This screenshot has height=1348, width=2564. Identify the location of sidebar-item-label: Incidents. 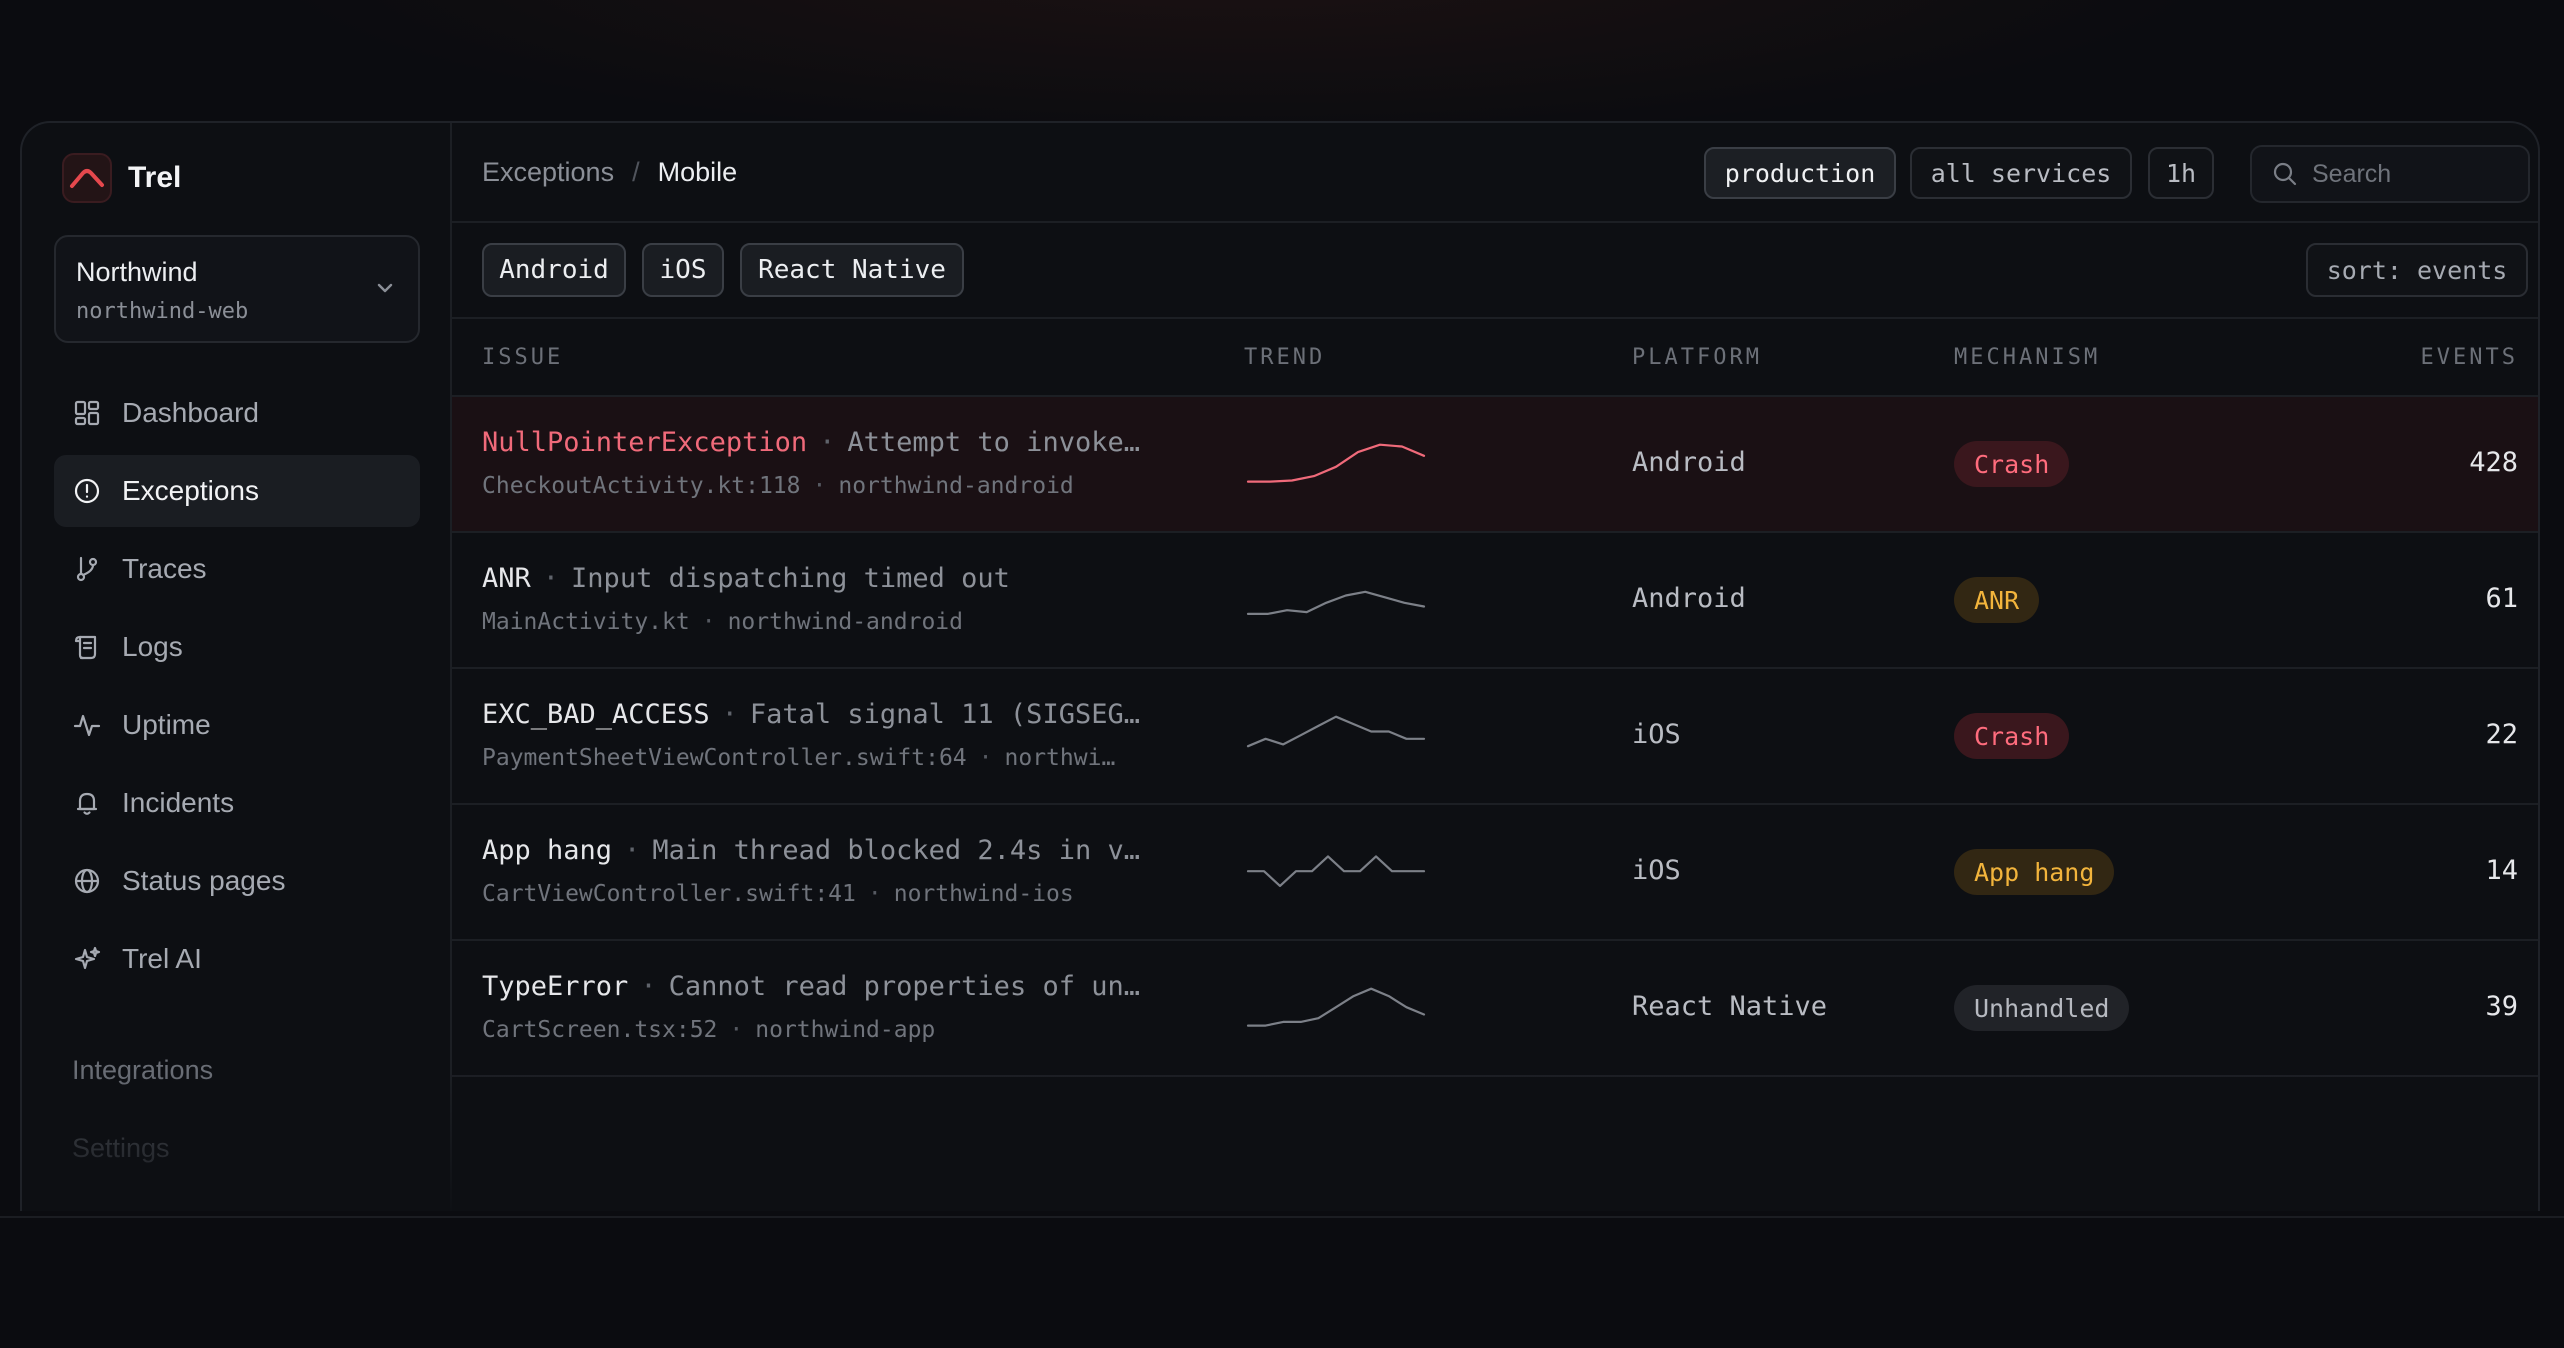
(178, 802).